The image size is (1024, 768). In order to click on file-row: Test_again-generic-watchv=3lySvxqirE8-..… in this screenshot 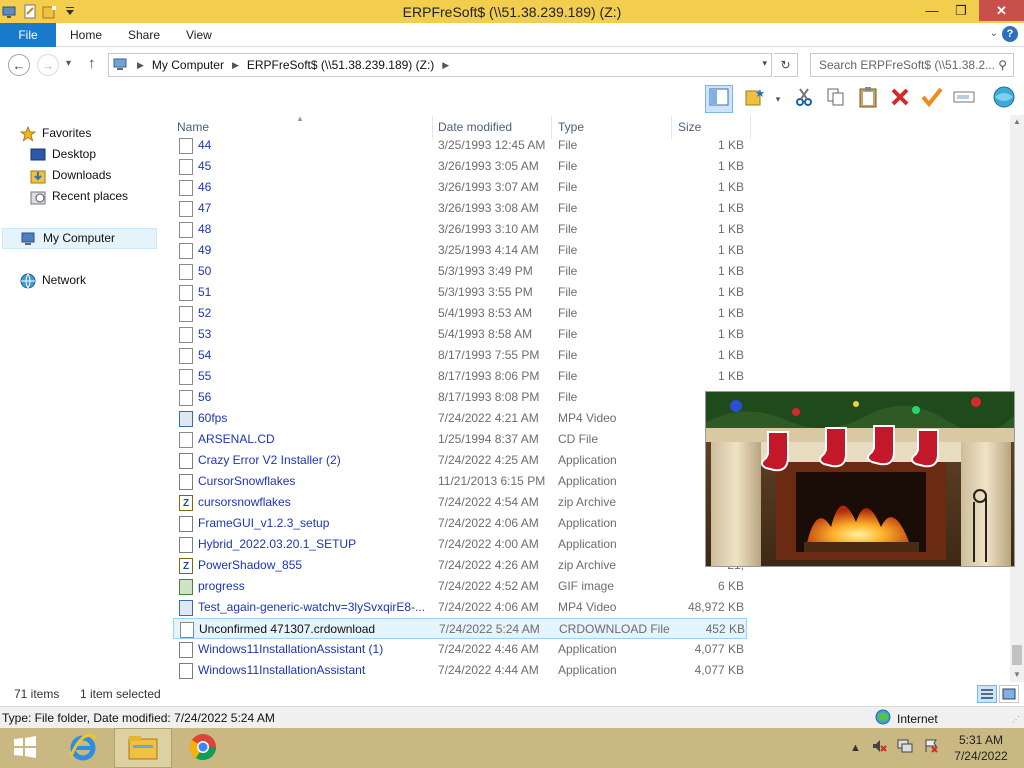, I will do `click(460, 607)`.